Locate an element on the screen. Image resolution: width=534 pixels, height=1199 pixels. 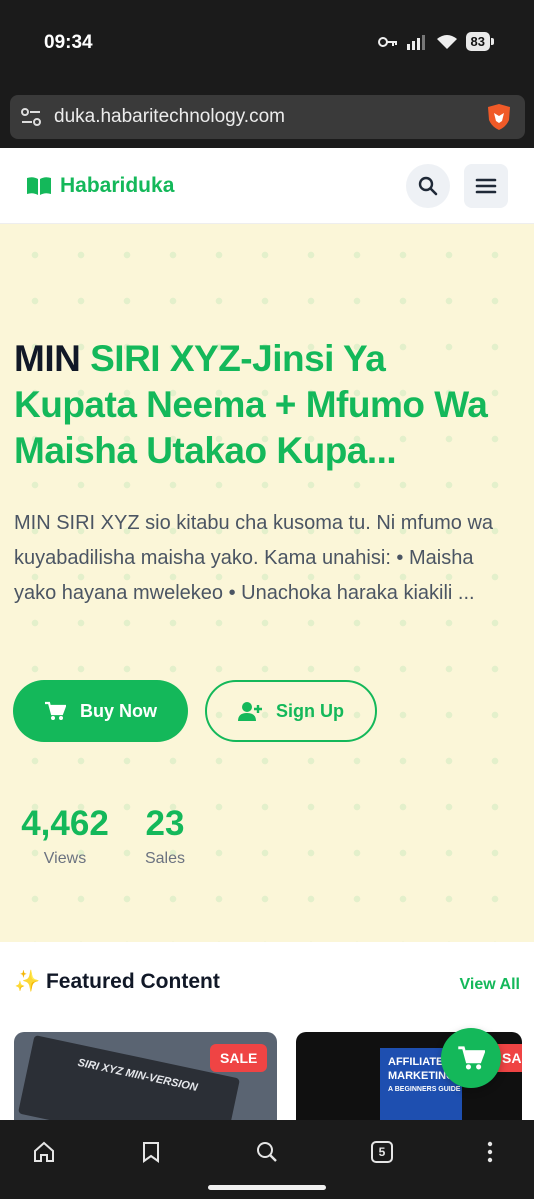
search-button is located at coordinates (428, 186).